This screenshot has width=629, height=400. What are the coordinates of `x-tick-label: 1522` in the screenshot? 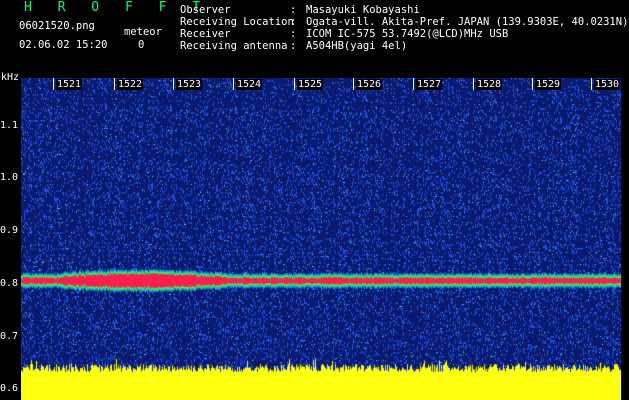 It's located at (130, 84).